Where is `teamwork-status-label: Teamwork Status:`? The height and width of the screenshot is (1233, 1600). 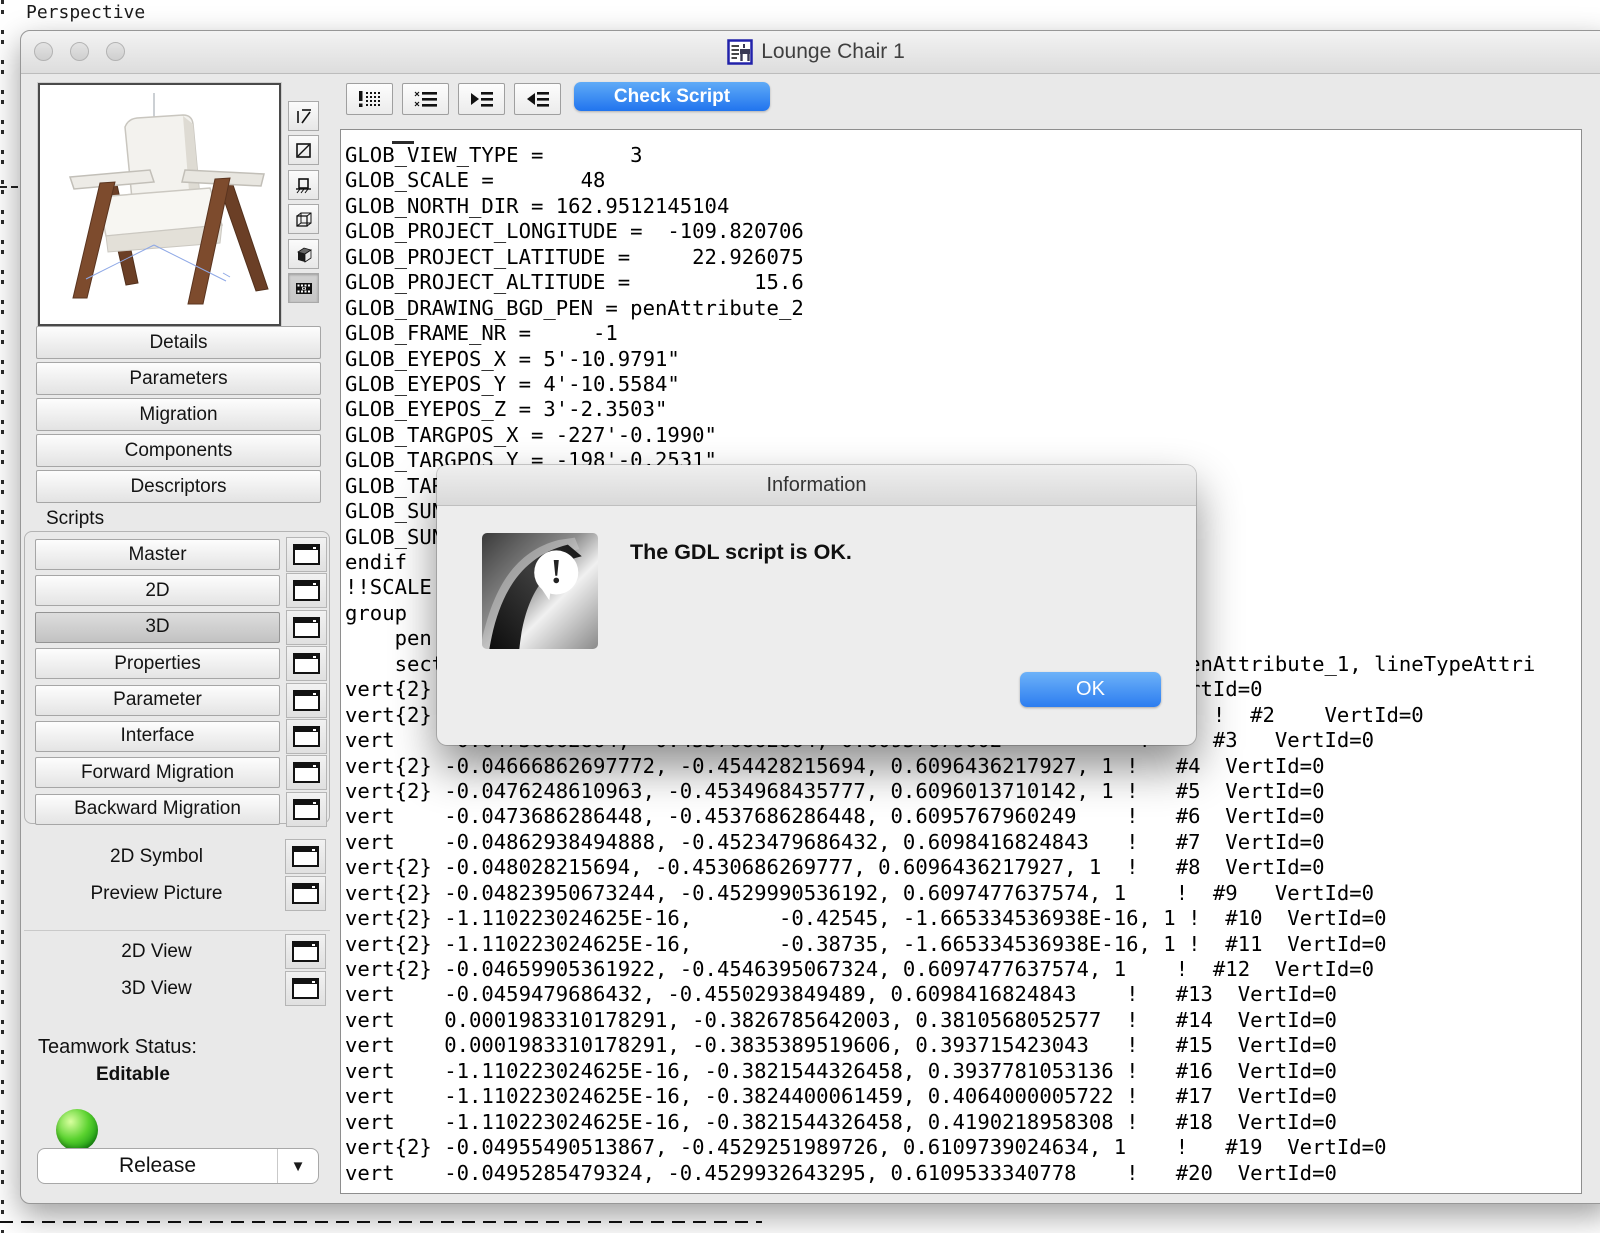 teamwork-status-label: Teamwork Status: is located at coordinates (117, 1047).